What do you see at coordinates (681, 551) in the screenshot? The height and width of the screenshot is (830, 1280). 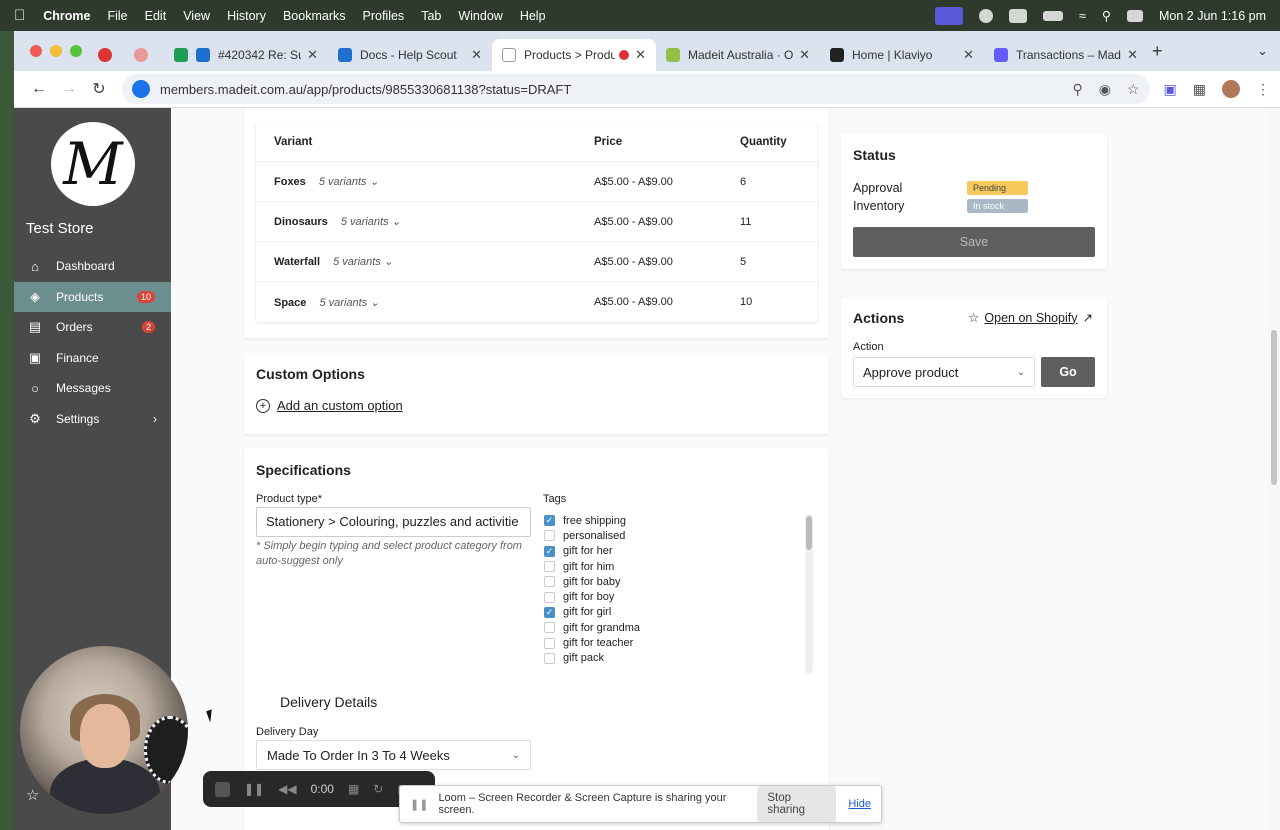 I see `tag-gift-for-her: ✓ gift for her` at bounding box center [681, 551].